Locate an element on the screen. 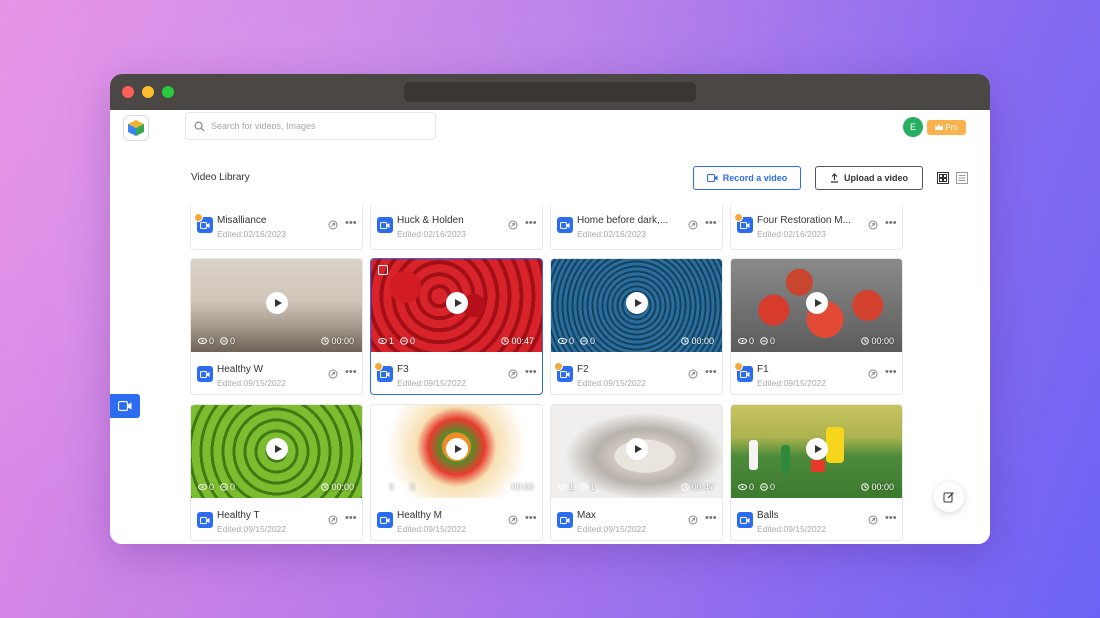 This screenshot has width=1100, height=618. duration-text: 00:00 is located at coordinates (522, 487).